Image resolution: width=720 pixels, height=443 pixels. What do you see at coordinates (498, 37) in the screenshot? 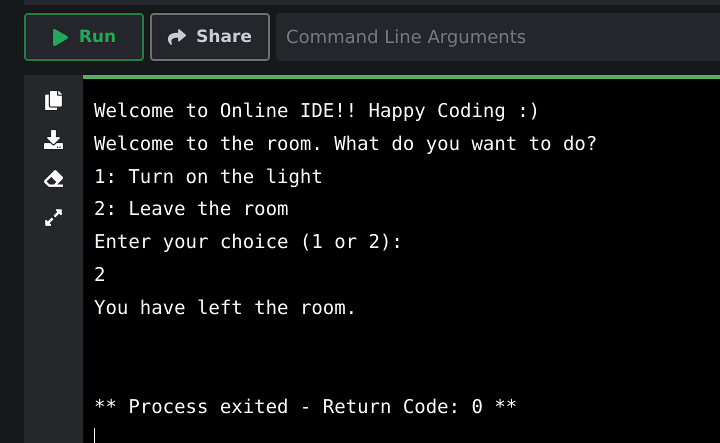
I see `arguments-field: Command Line Arguments` at bounding box center [498, 37].